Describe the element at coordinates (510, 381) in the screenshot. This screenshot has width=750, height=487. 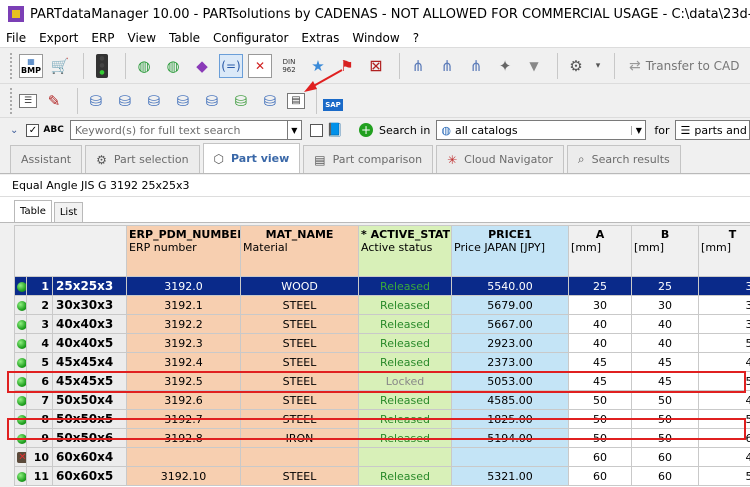
I see `price-cell: 5053.00` at that location.